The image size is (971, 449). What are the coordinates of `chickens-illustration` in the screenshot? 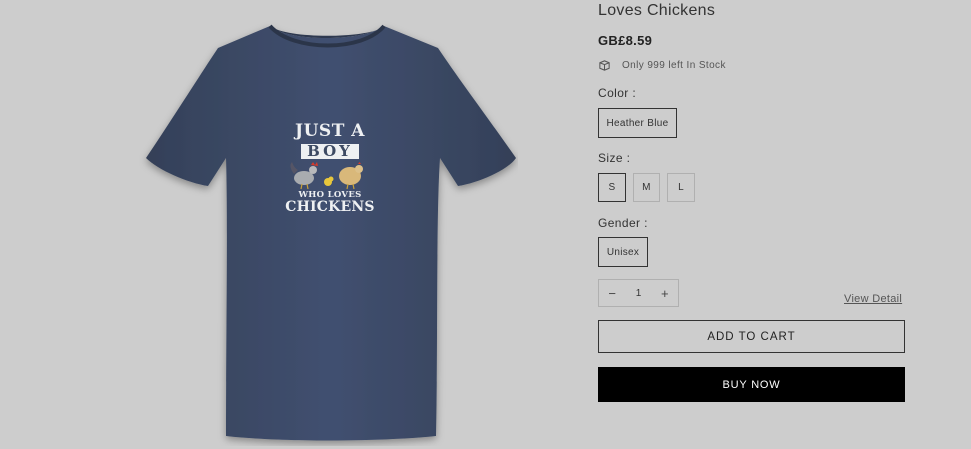 It's located at (330, 175).